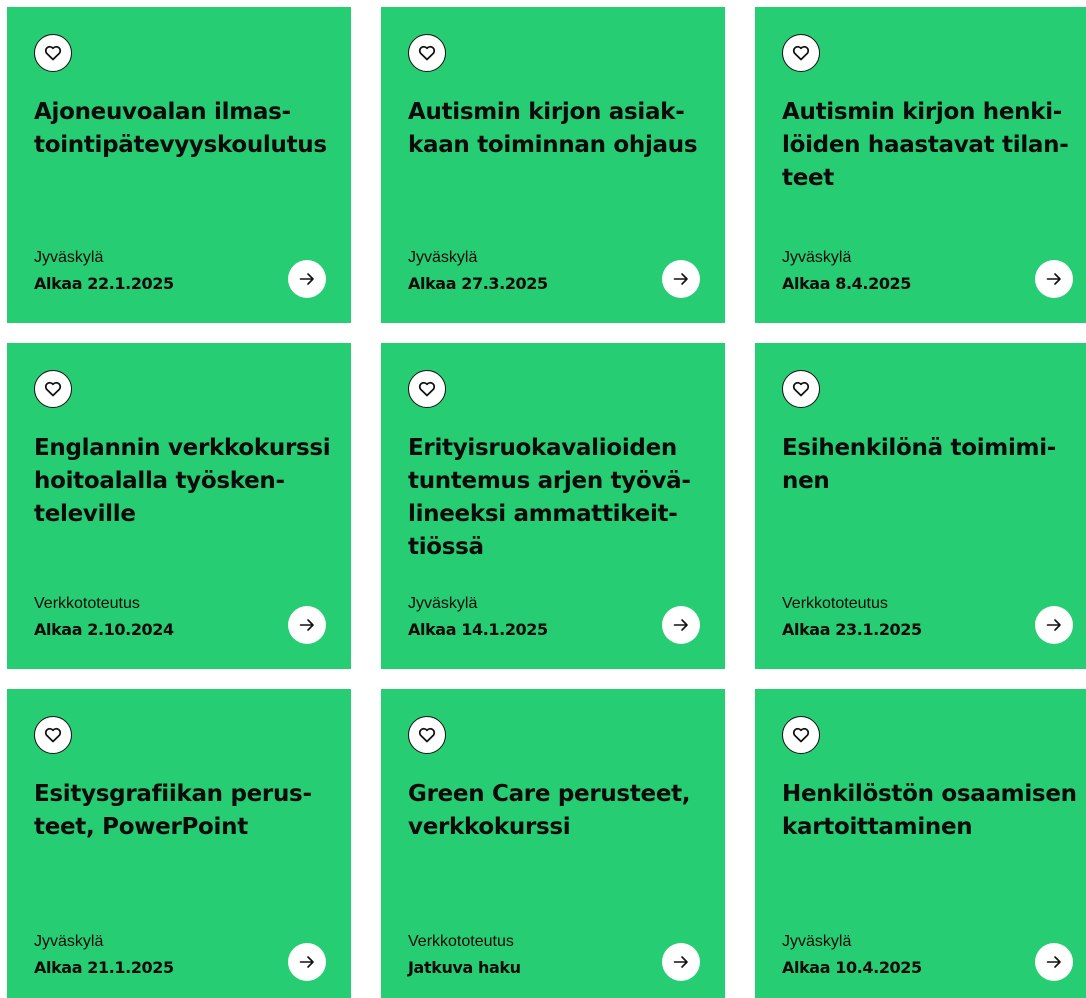  I want to click on course-start-date: Alkaa 23.1.2025, so click(852, 629).